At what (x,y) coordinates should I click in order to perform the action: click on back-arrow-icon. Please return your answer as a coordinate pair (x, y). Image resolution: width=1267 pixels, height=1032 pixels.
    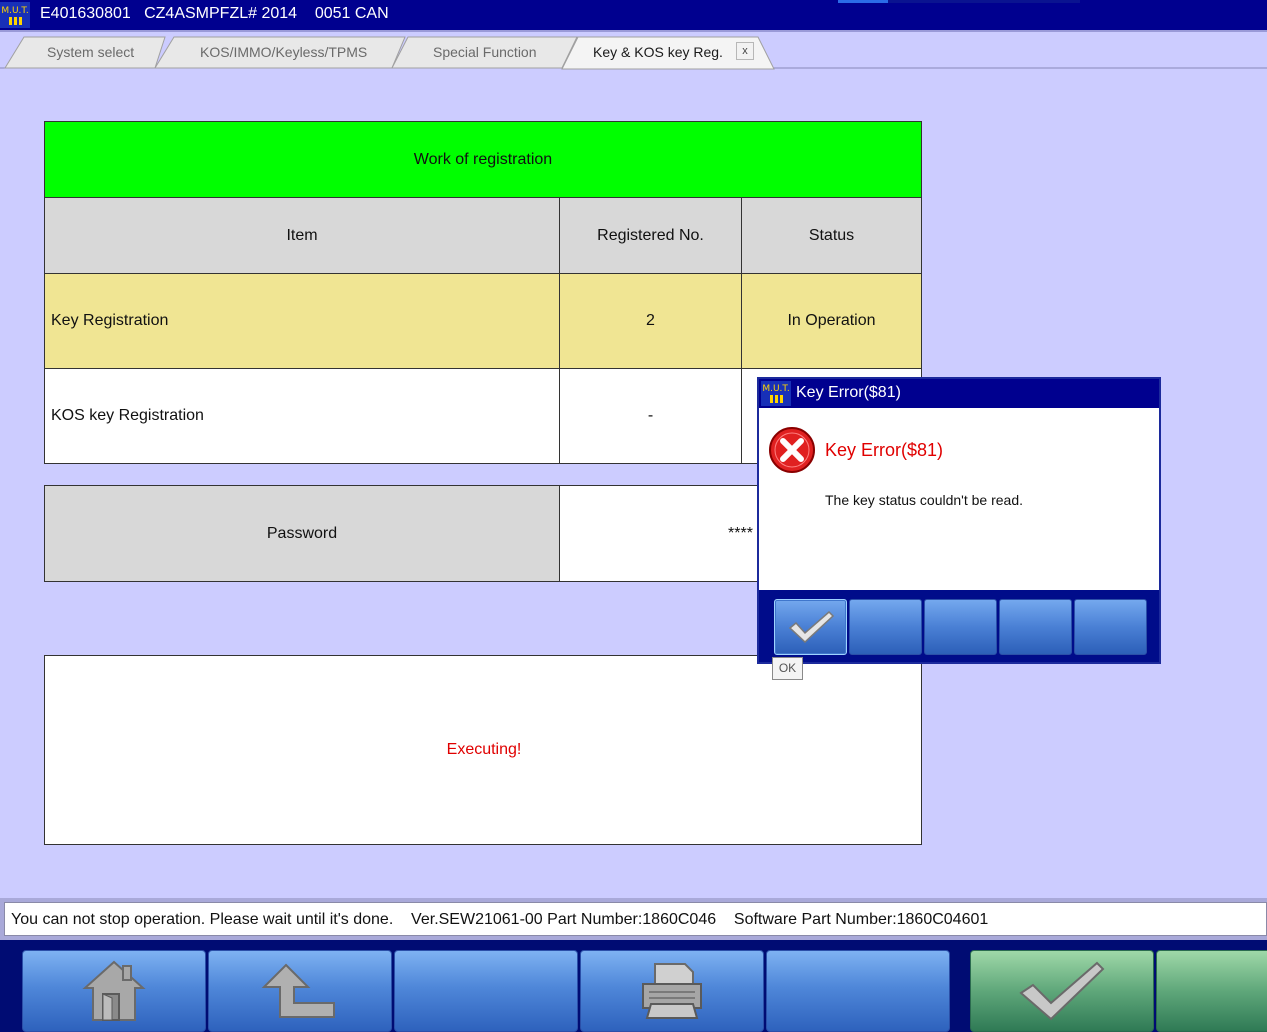
    Looking at the image, I should click on (298, 990).